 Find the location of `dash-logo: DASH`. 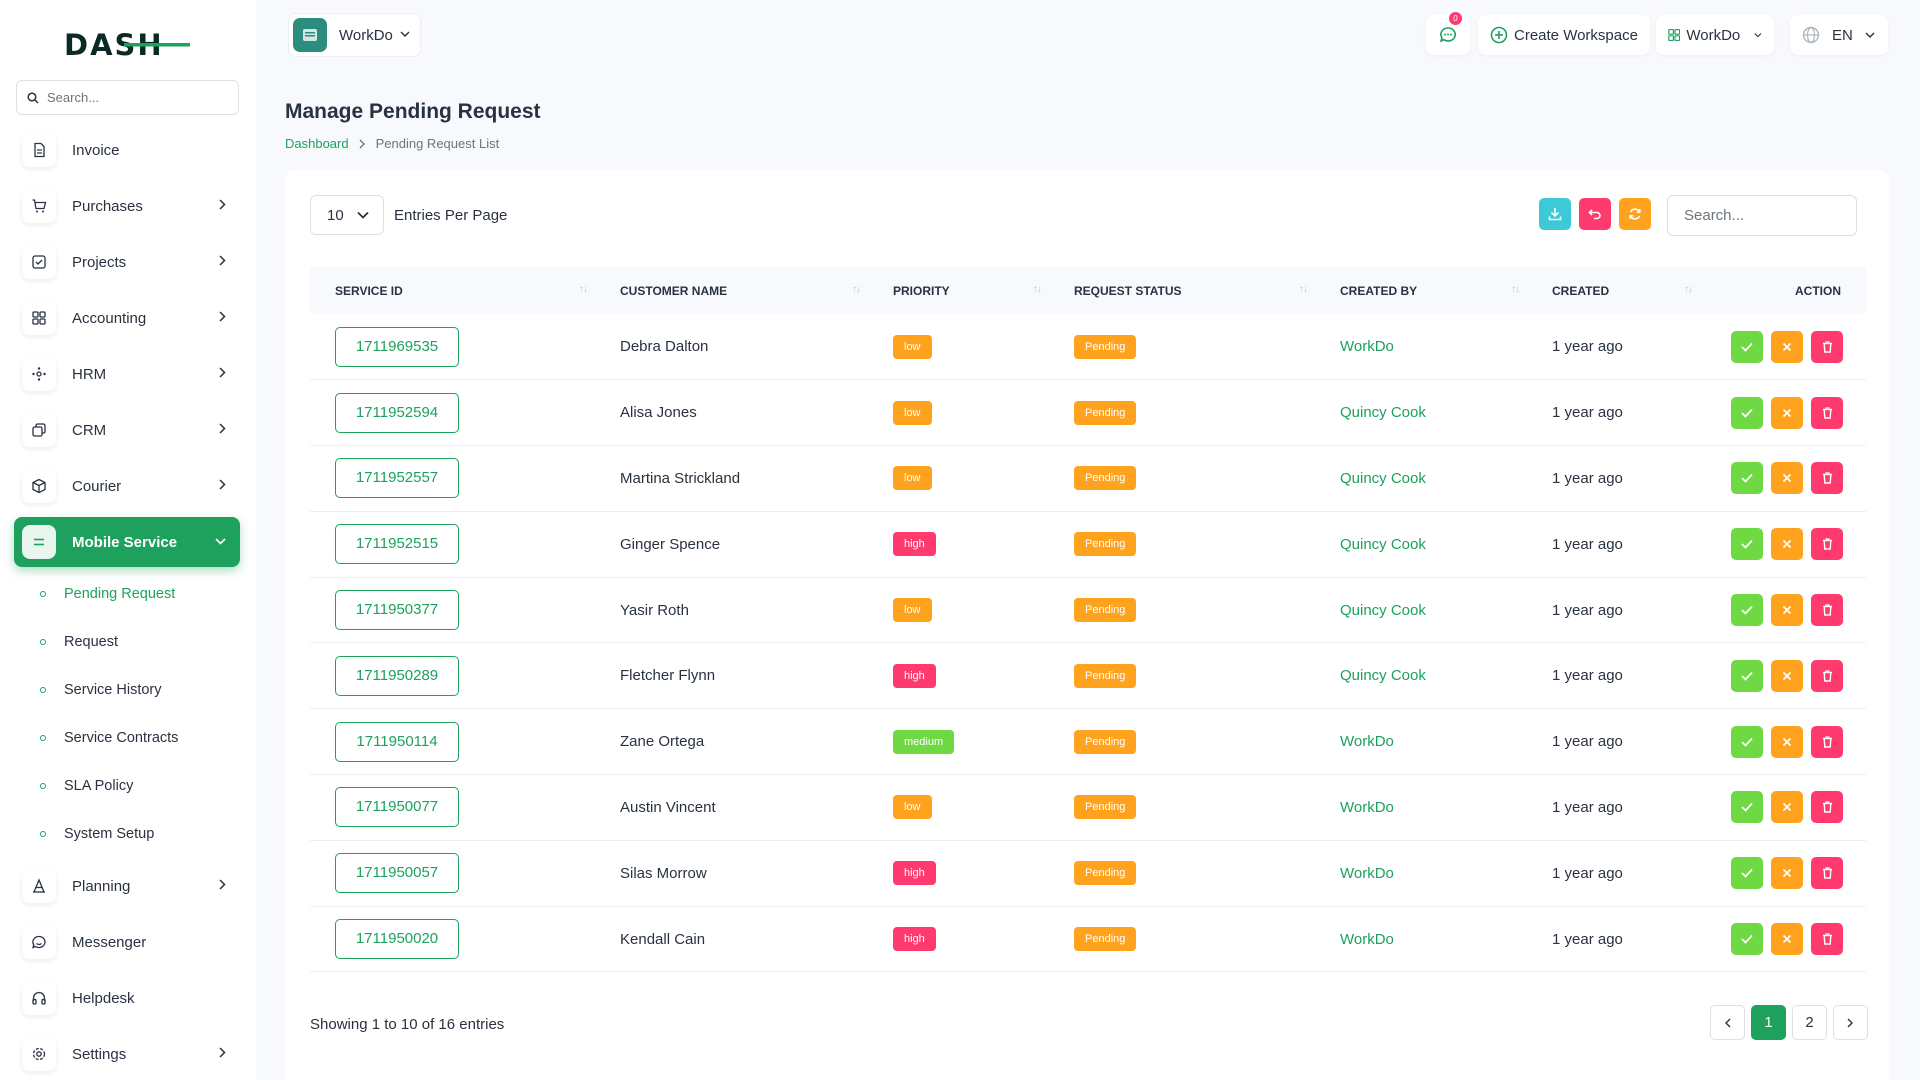

dash-logo: DASH is located at coordinates (127, 44).